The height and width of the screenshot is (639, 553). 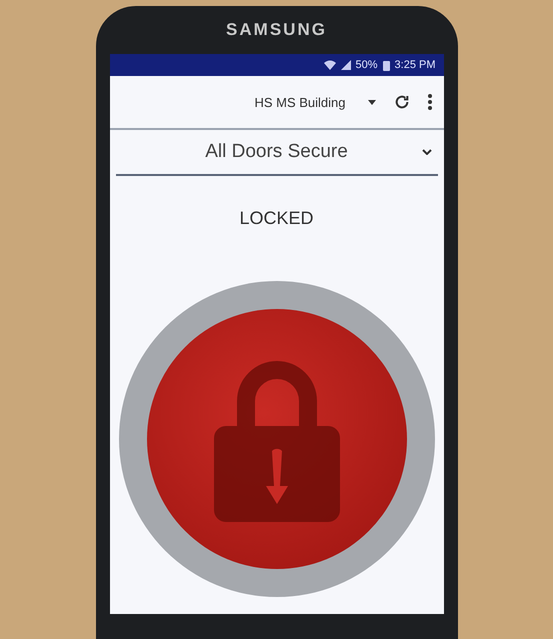 I want to click on lock-state-label: LOCKED, so click(x=276, y=218).